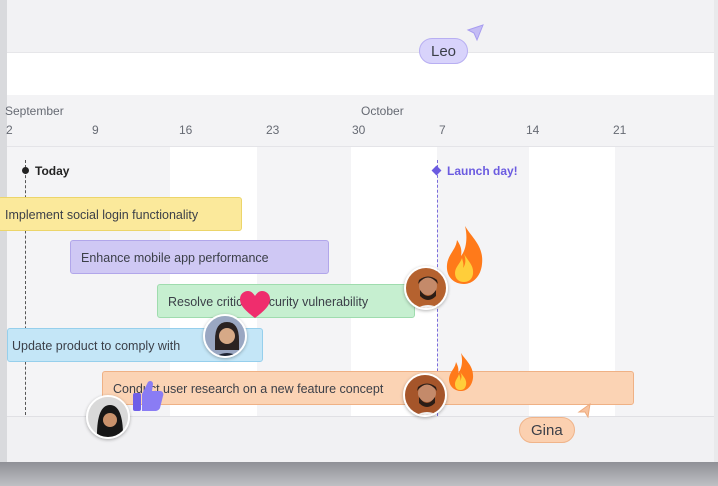  Describe the element at coordinates (25, 170) in the screenshot. I see `today-dot-icon` at that location.